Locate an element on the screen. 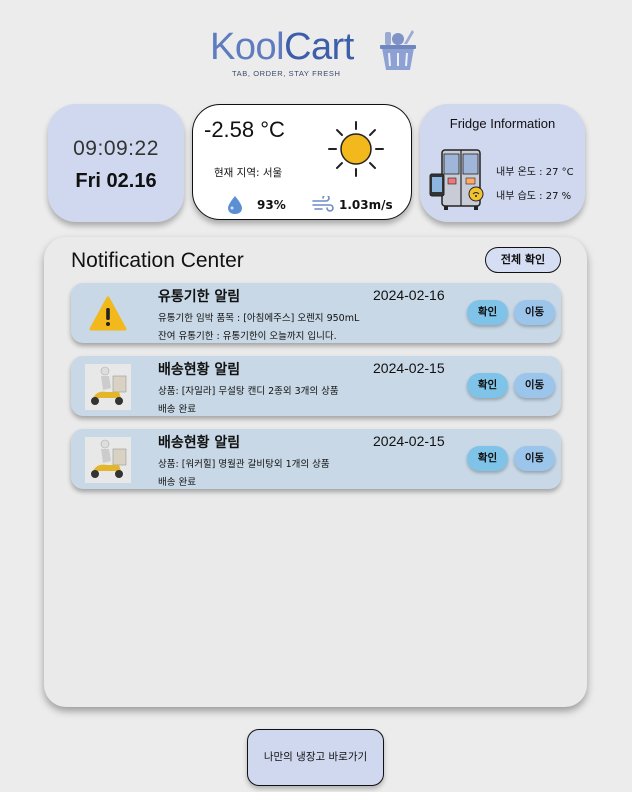 The height and width of the screenshot is (792, 632). notification-detail: 잔여 유통기한 : 유통기한이 오늘까지 입니다. is located at coordinates (247, 336).